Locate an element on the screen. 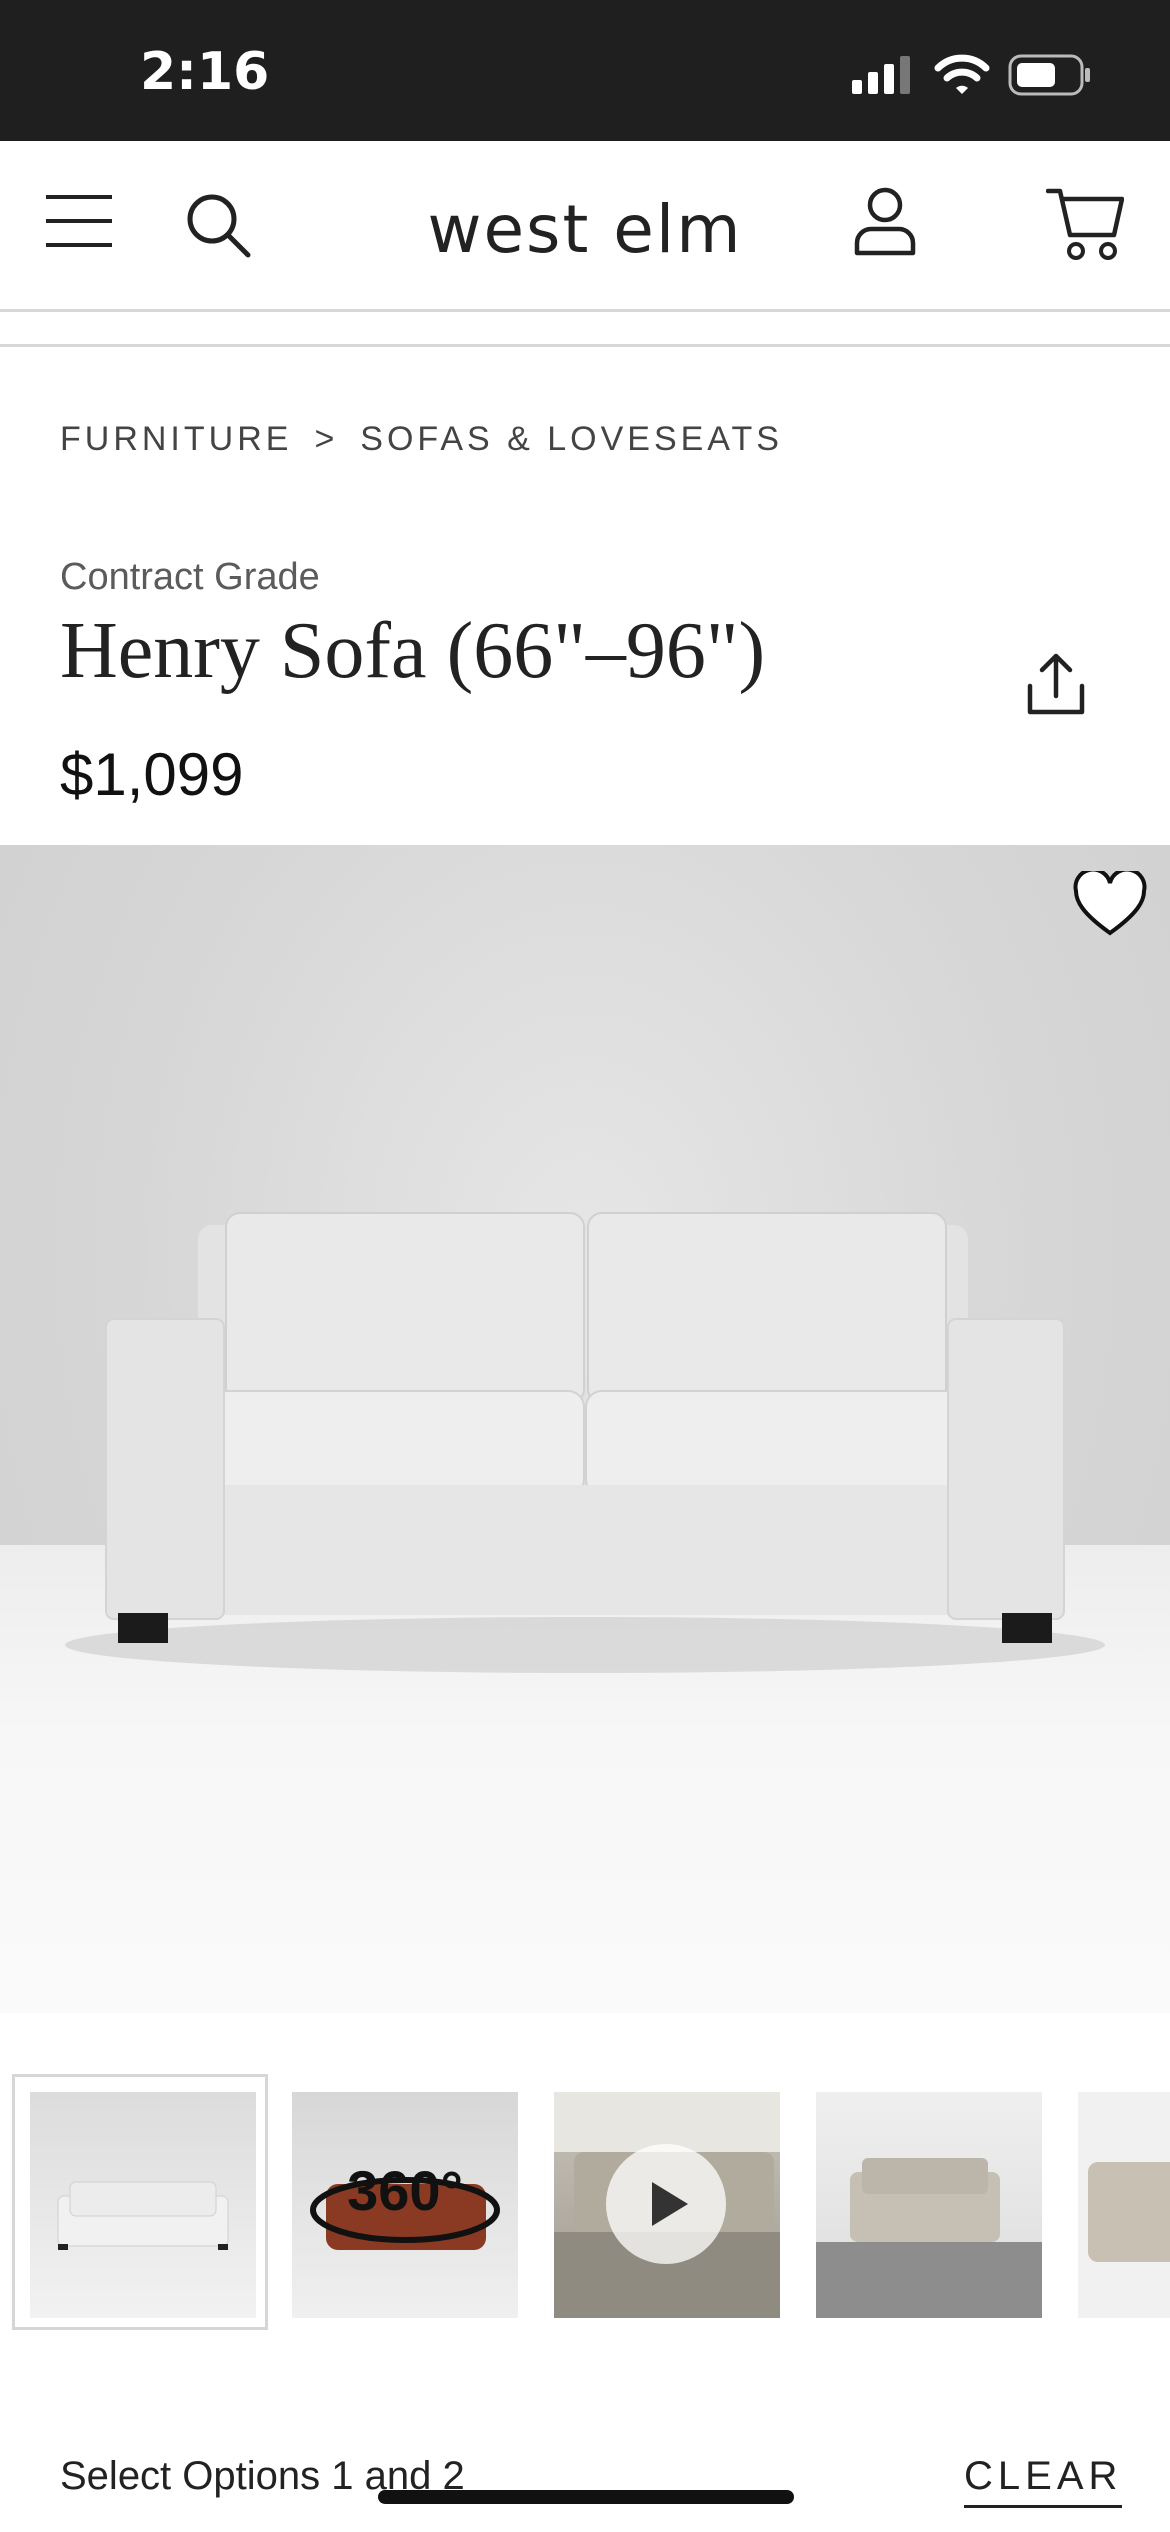 This screenshot has width=1170, height=2532. thumbnail-360-label: 360° is located at coordinates (405, 2190).